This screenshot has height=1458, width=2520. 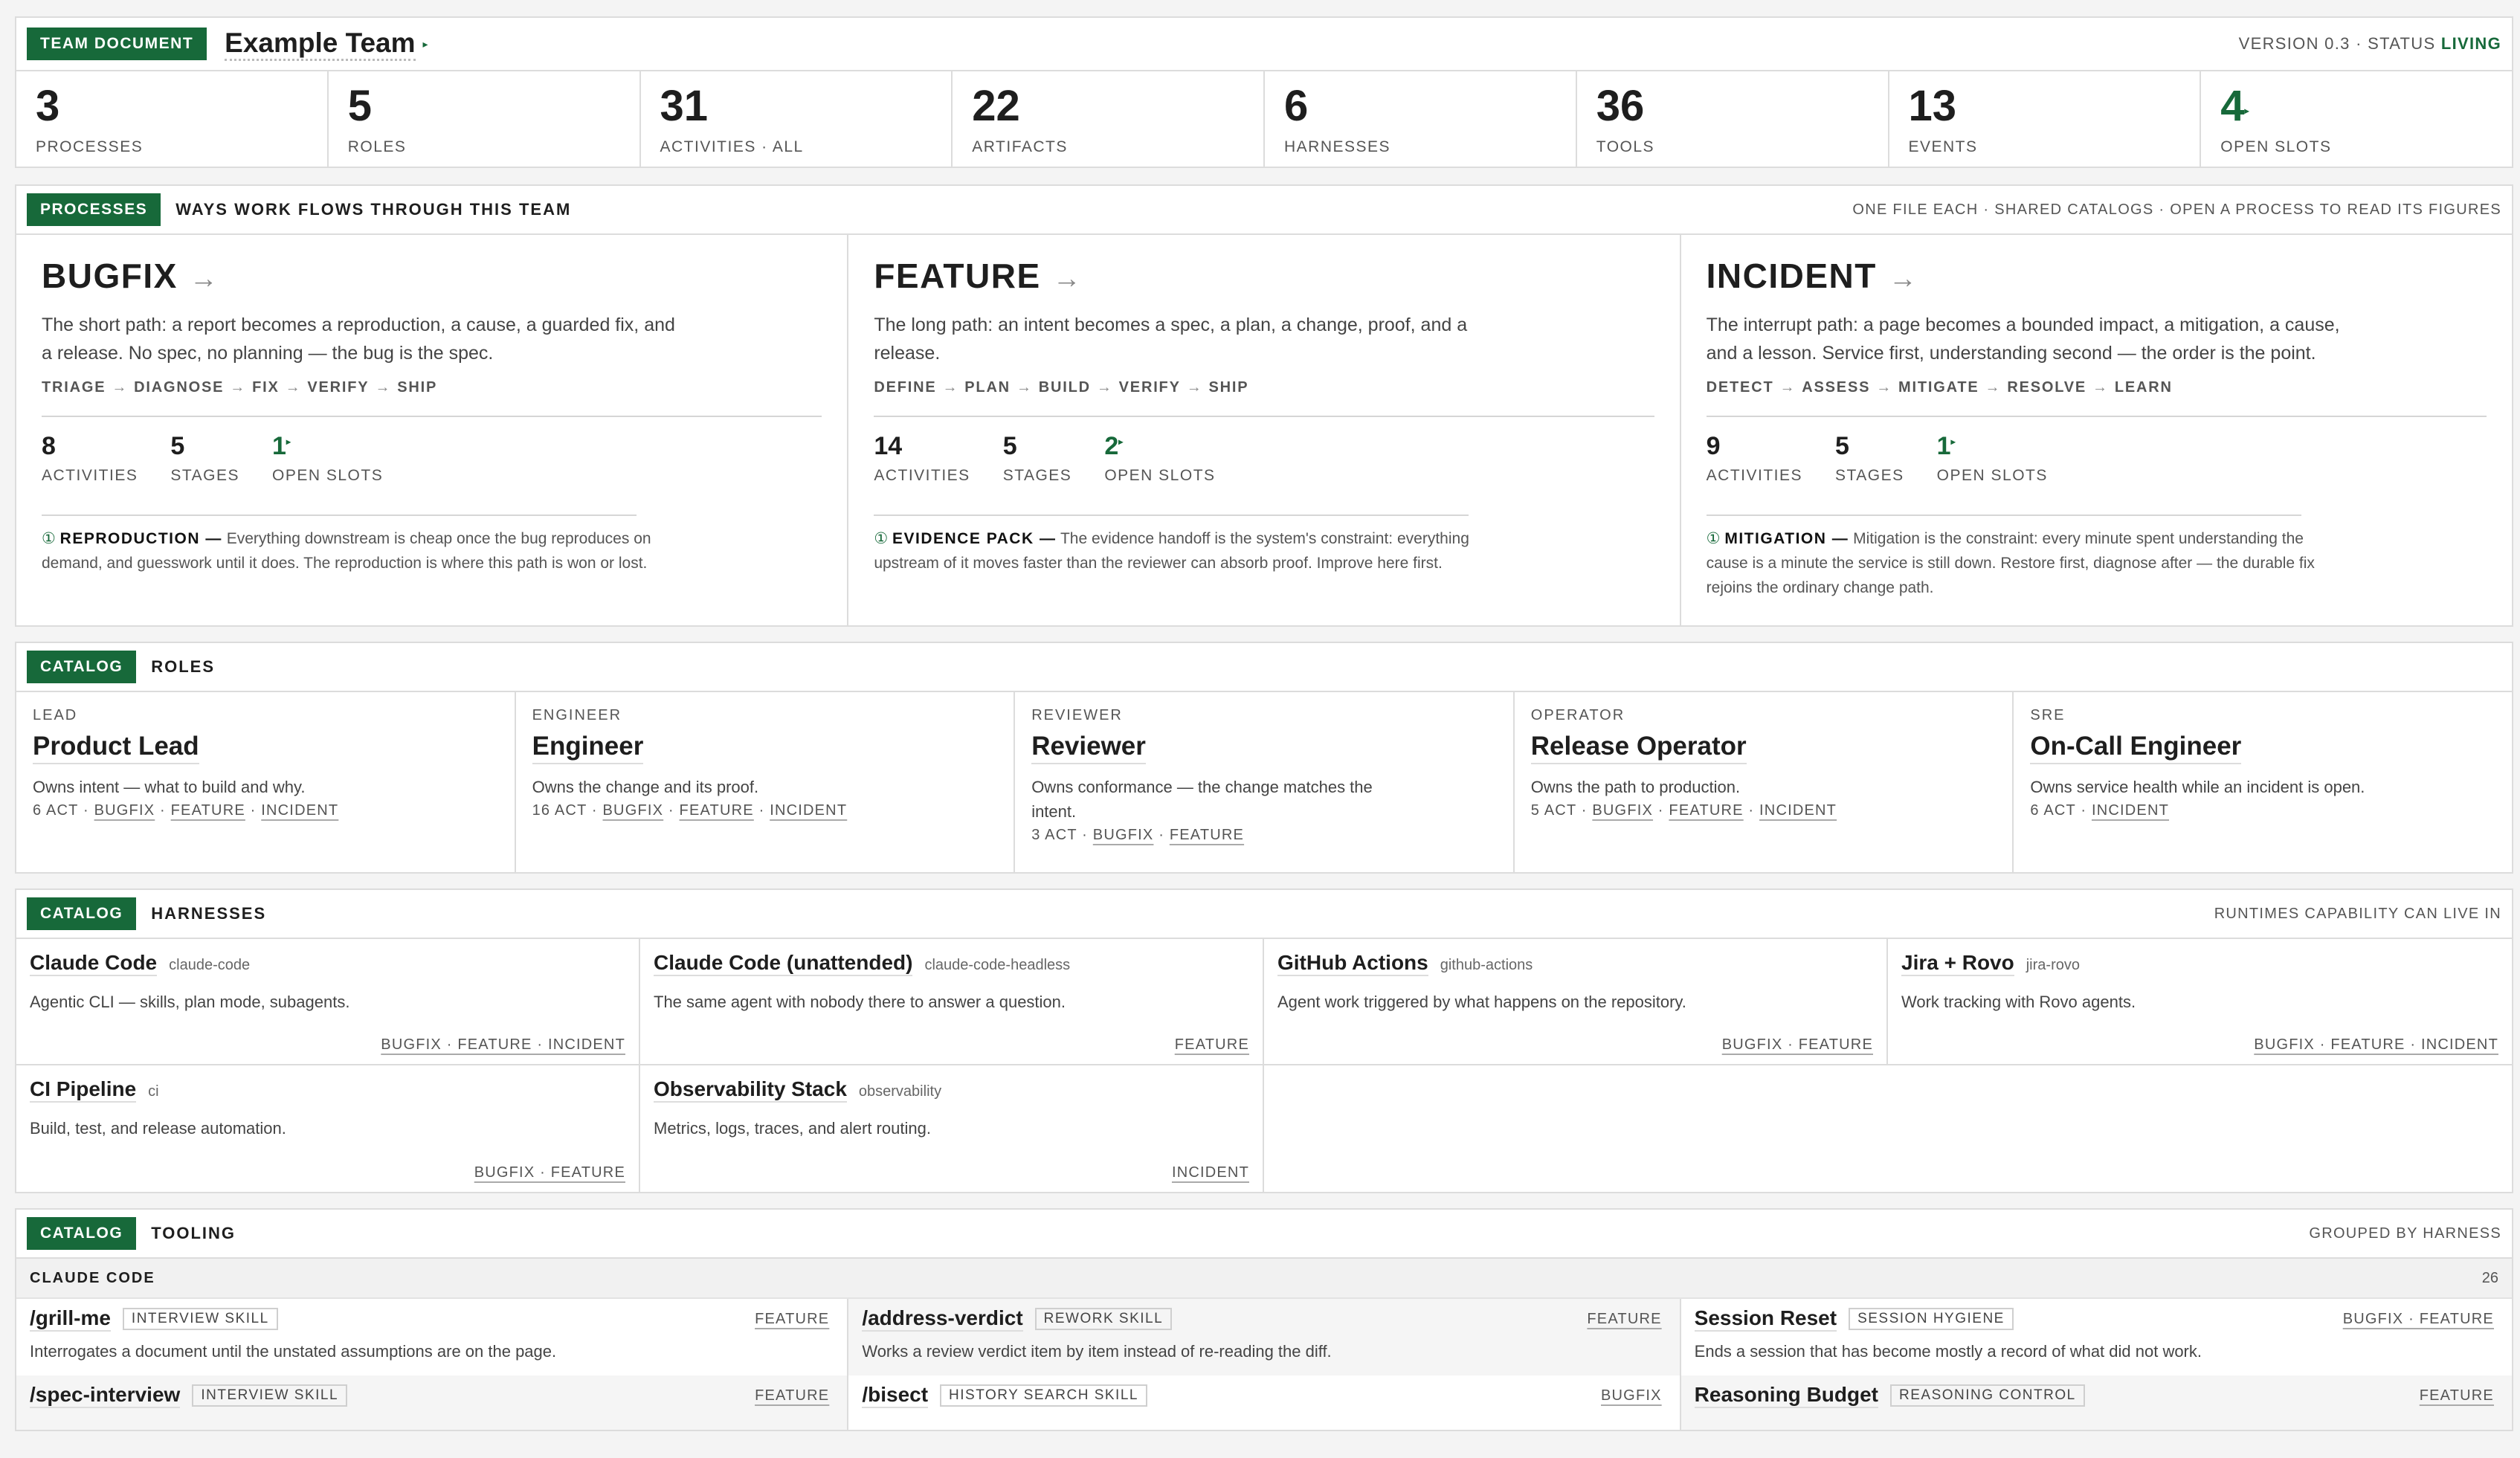 I want to click on role-name: Product Lead, so click(x=116, y=748).